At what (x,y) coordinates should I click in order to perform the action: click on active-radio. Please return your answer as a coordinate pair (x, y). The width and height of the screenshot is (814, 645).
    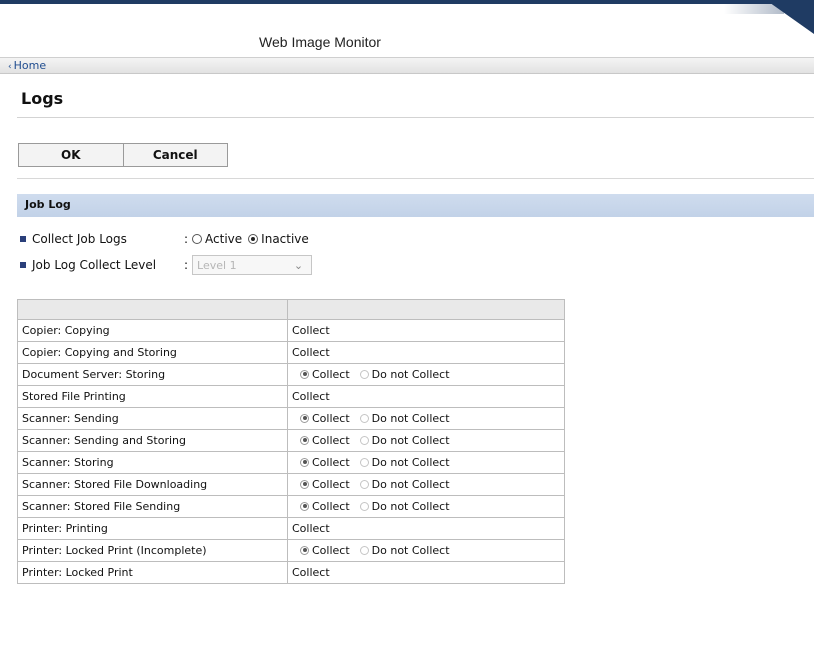
    Looking at the image, I should click on (197, 239).